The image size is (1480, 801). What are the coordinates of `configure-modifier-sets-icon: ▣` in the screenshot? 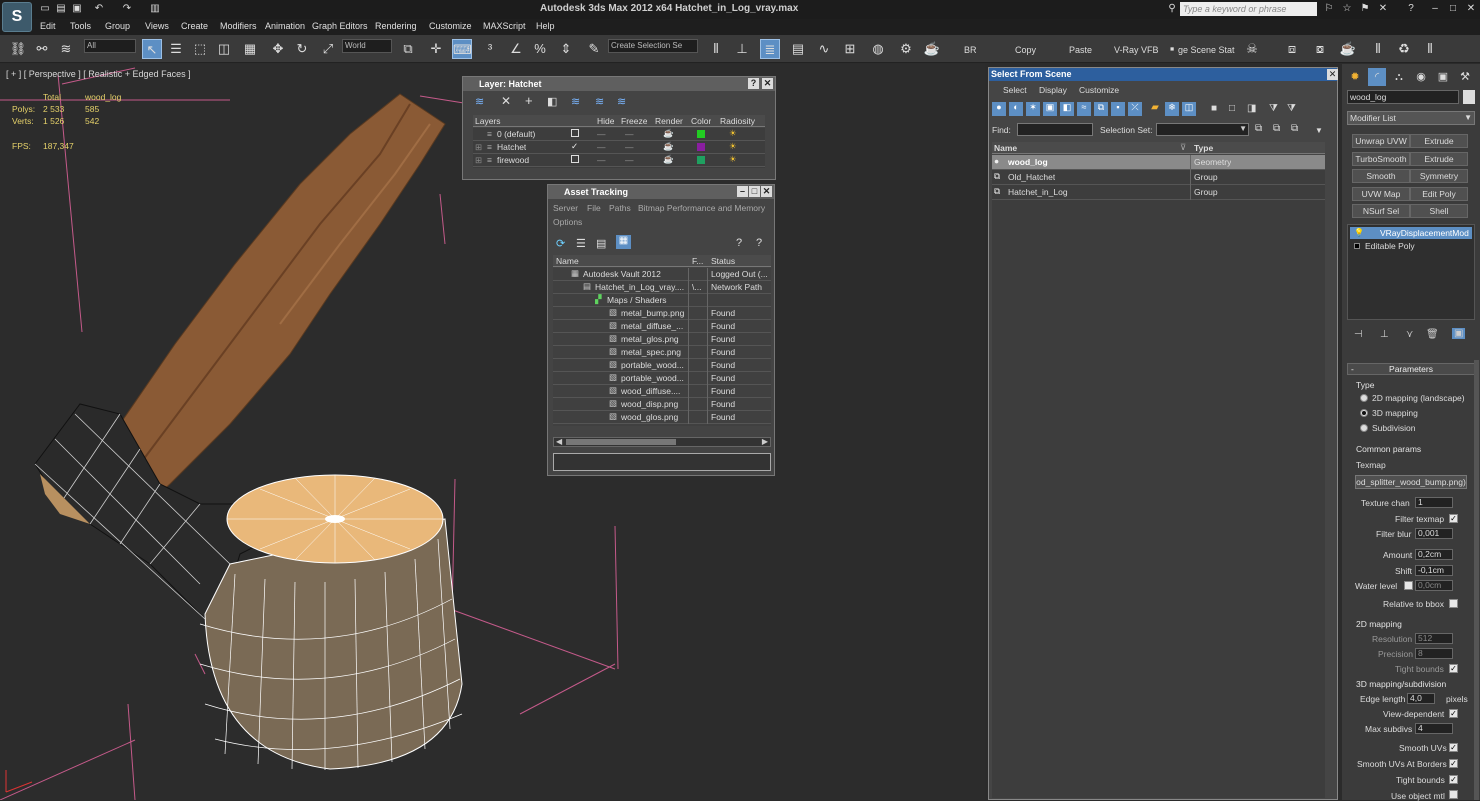 It's located at (1459, 333).